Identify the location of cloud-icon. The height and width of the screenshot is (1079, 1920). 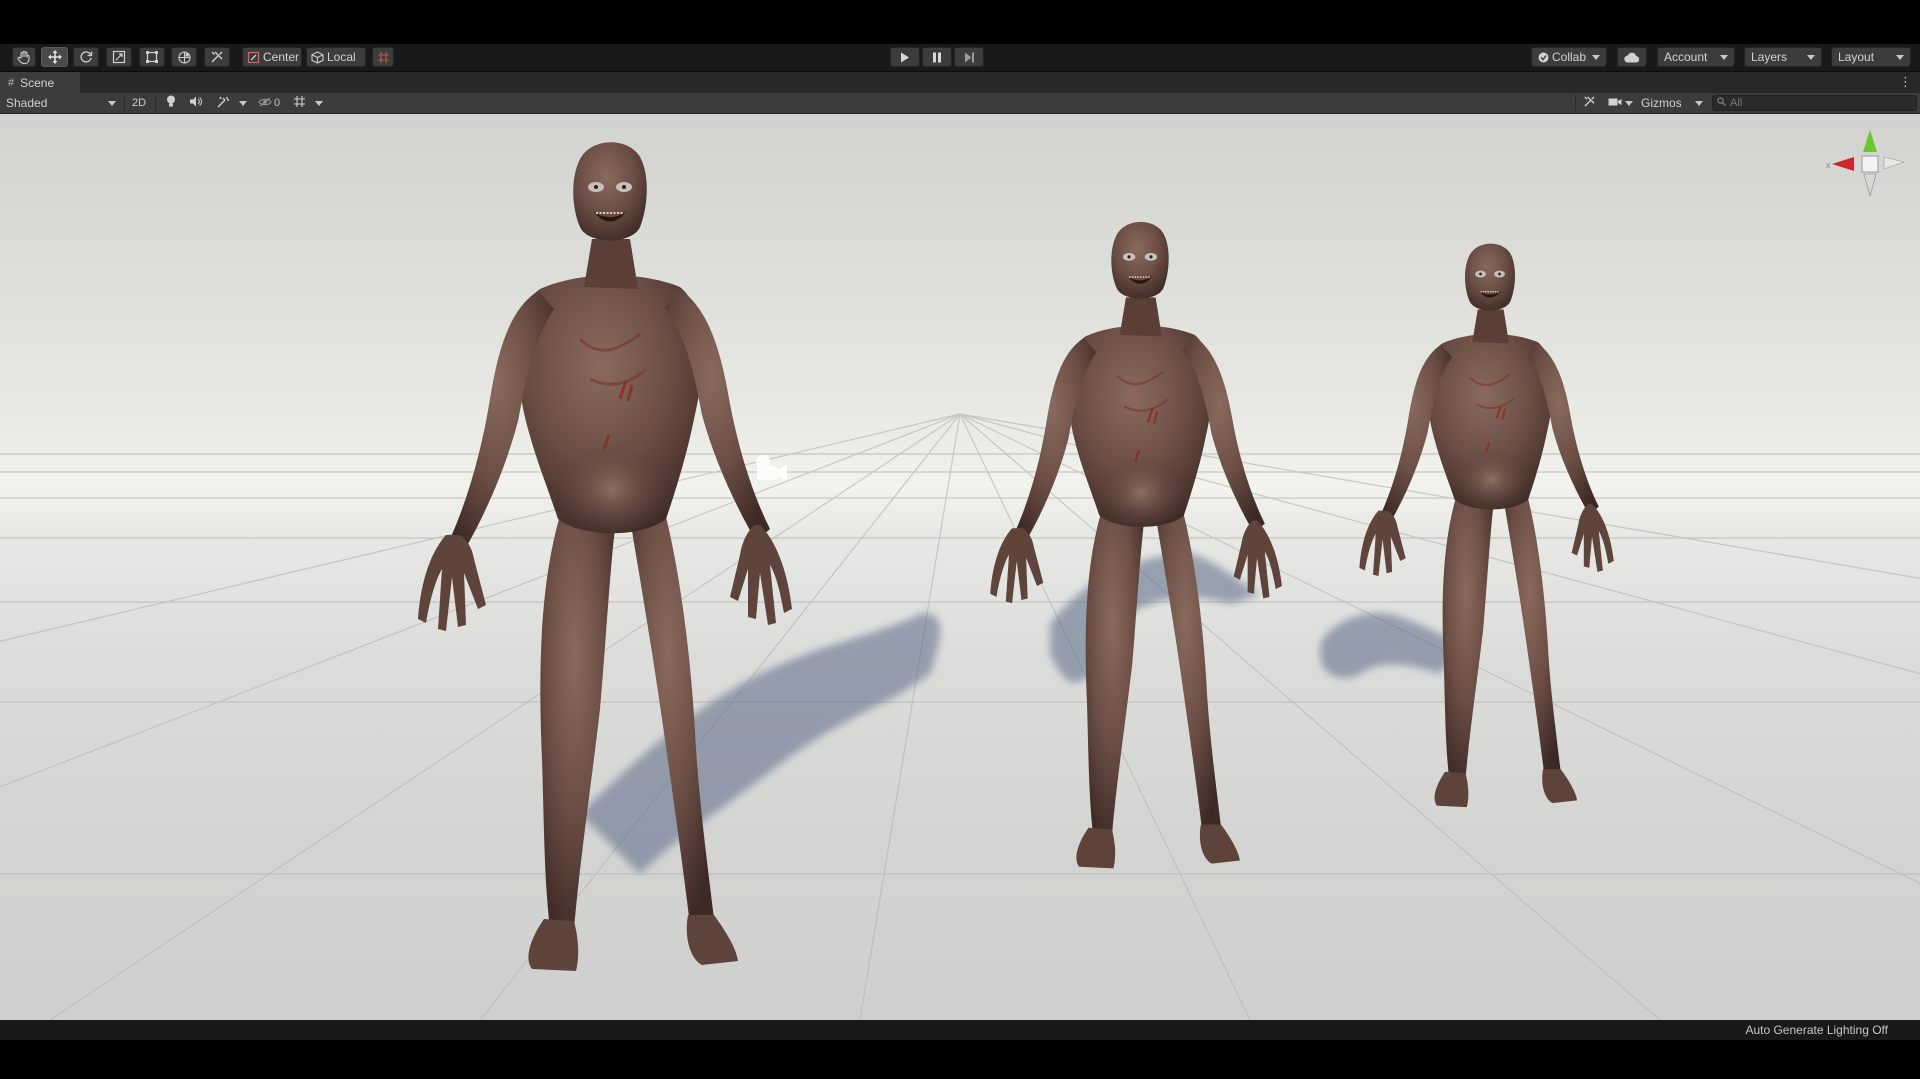
(1632, 57).